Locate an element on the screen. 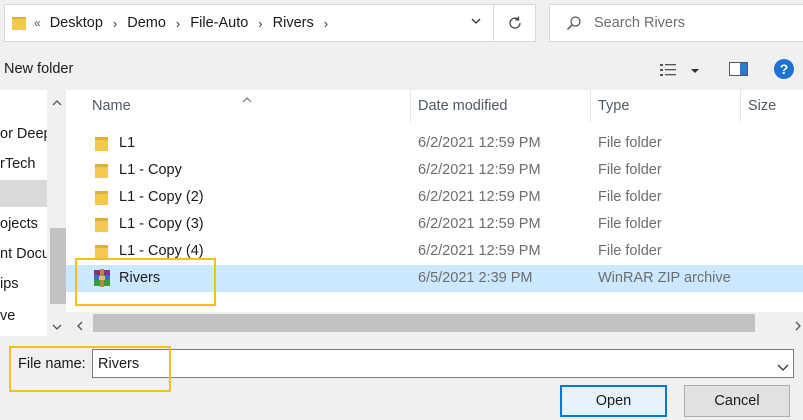  file-name-combobox is located at coordinates (443, 363).